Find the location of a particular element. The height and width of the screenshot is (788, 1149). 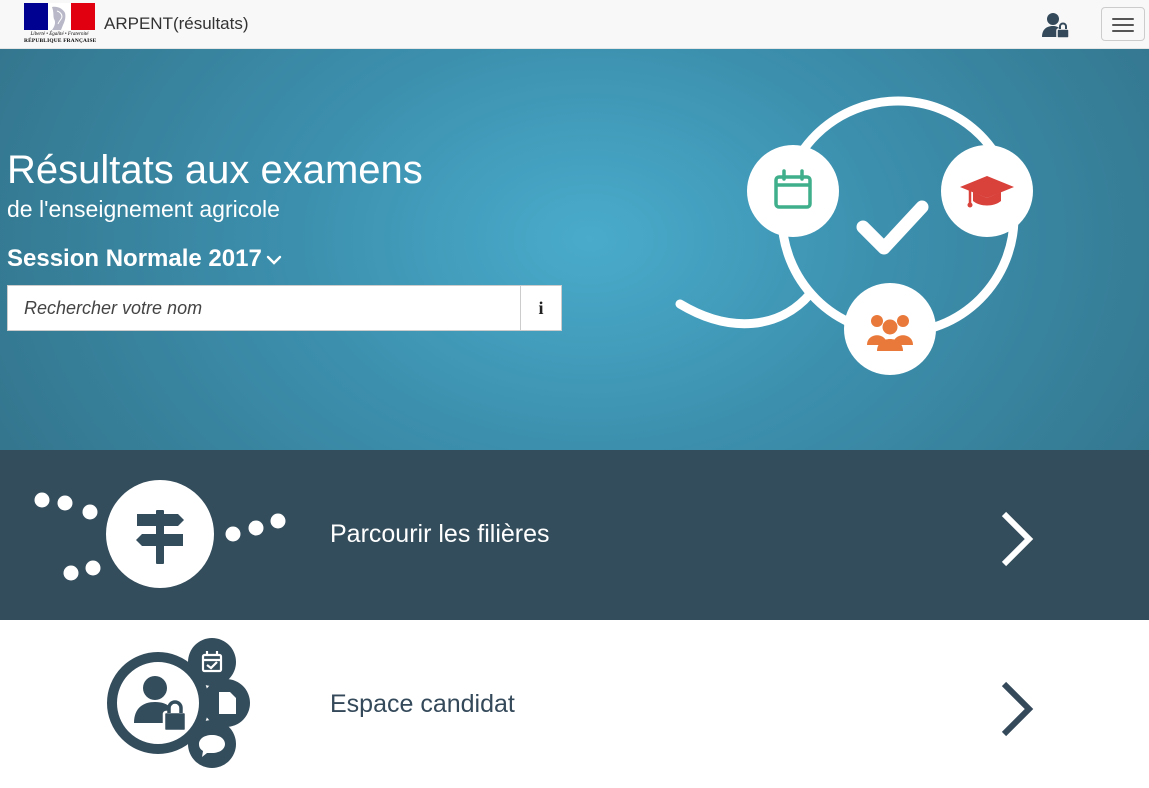

search-input is located at coordinates (264, 308).